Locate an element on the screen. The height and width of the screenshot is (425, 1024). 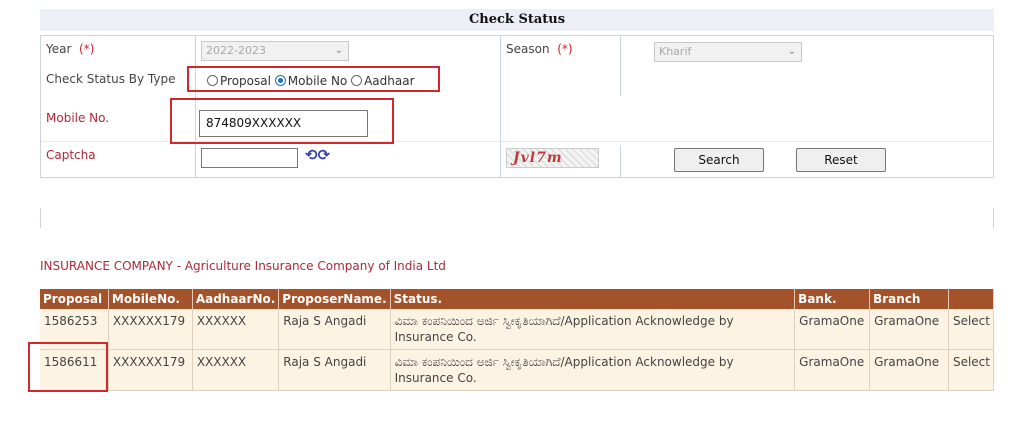
col-bank: Bank. is located at coordinates (832, 299).